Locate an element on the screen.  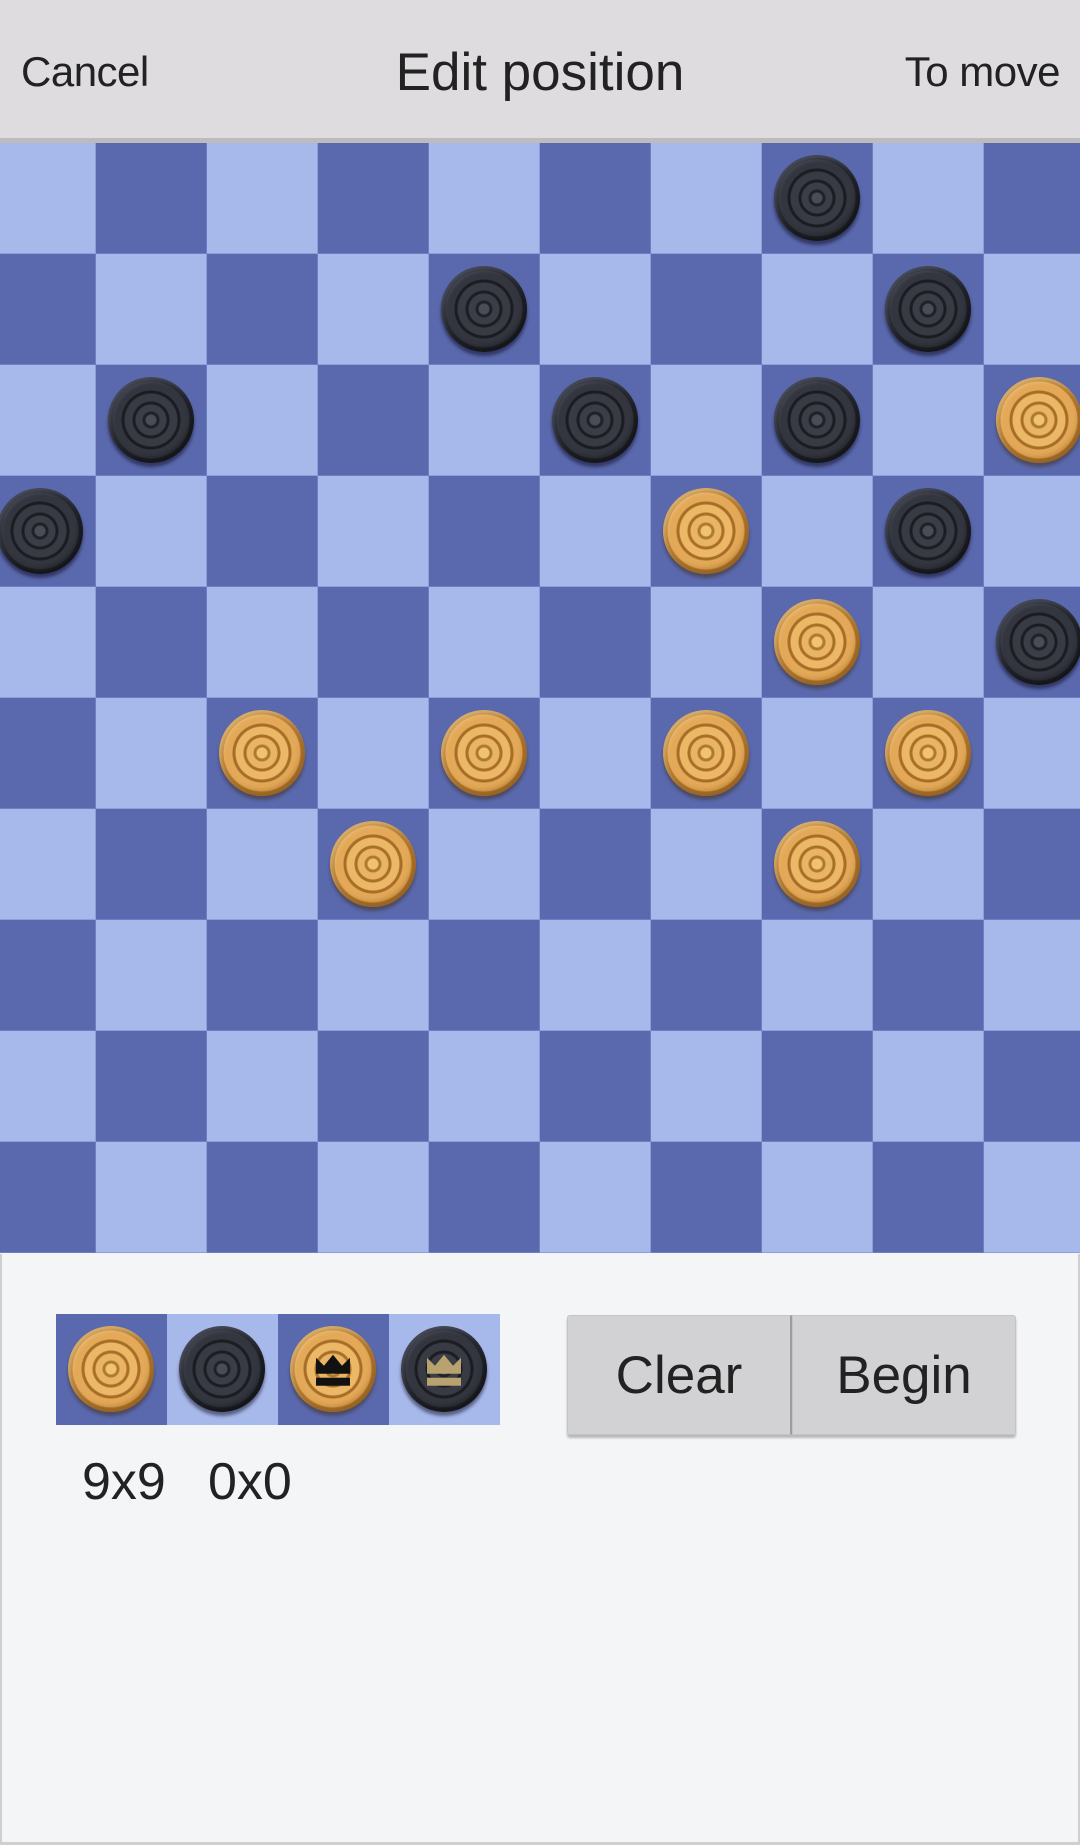
clear-button: Clear is located at coordinates (679, 1375).